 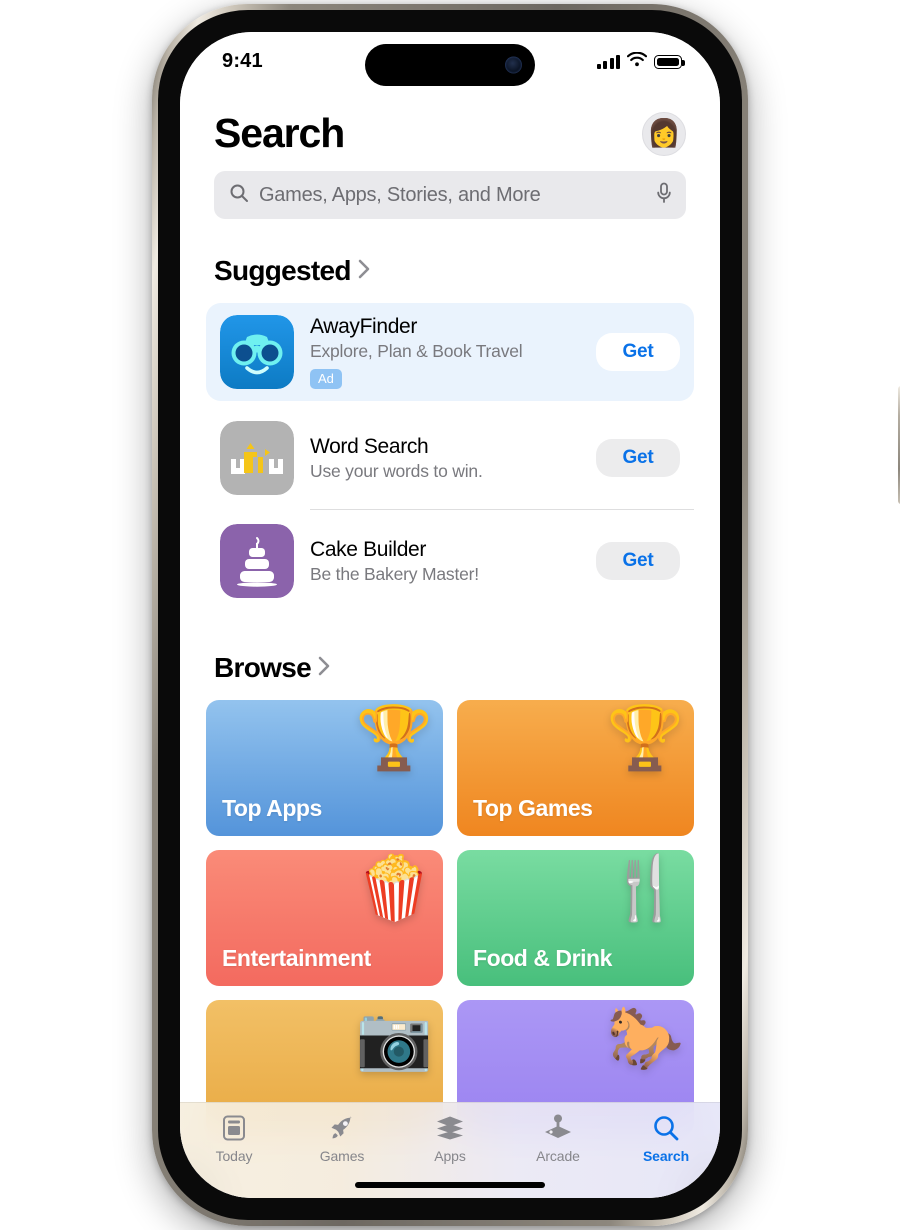 I want to click on search-input: Games, Apps, Stories, and More, so click(x=450, y=195).